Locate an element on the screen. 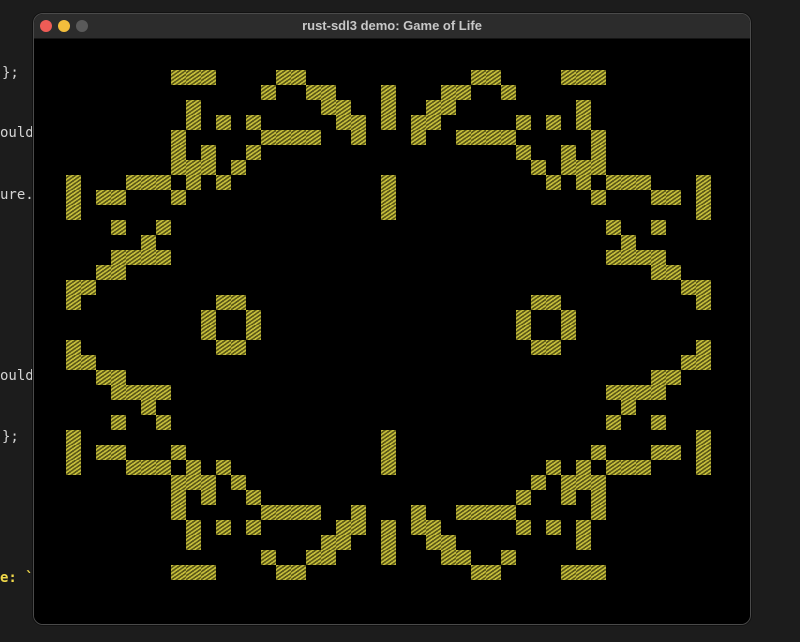 Image resolution: width=800 pixels, height=642 pixels. title-bar: rust-sdl3 demo: Game of Life is located at coordinates (392, 26).